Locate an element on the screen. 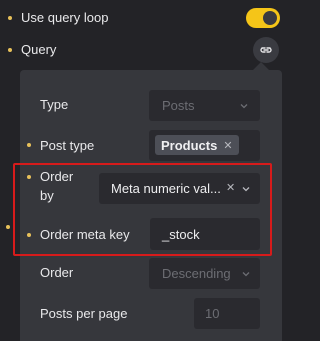 This screenshot has width=320, height=341. query-label: Query is located at coordinates (39, 49).